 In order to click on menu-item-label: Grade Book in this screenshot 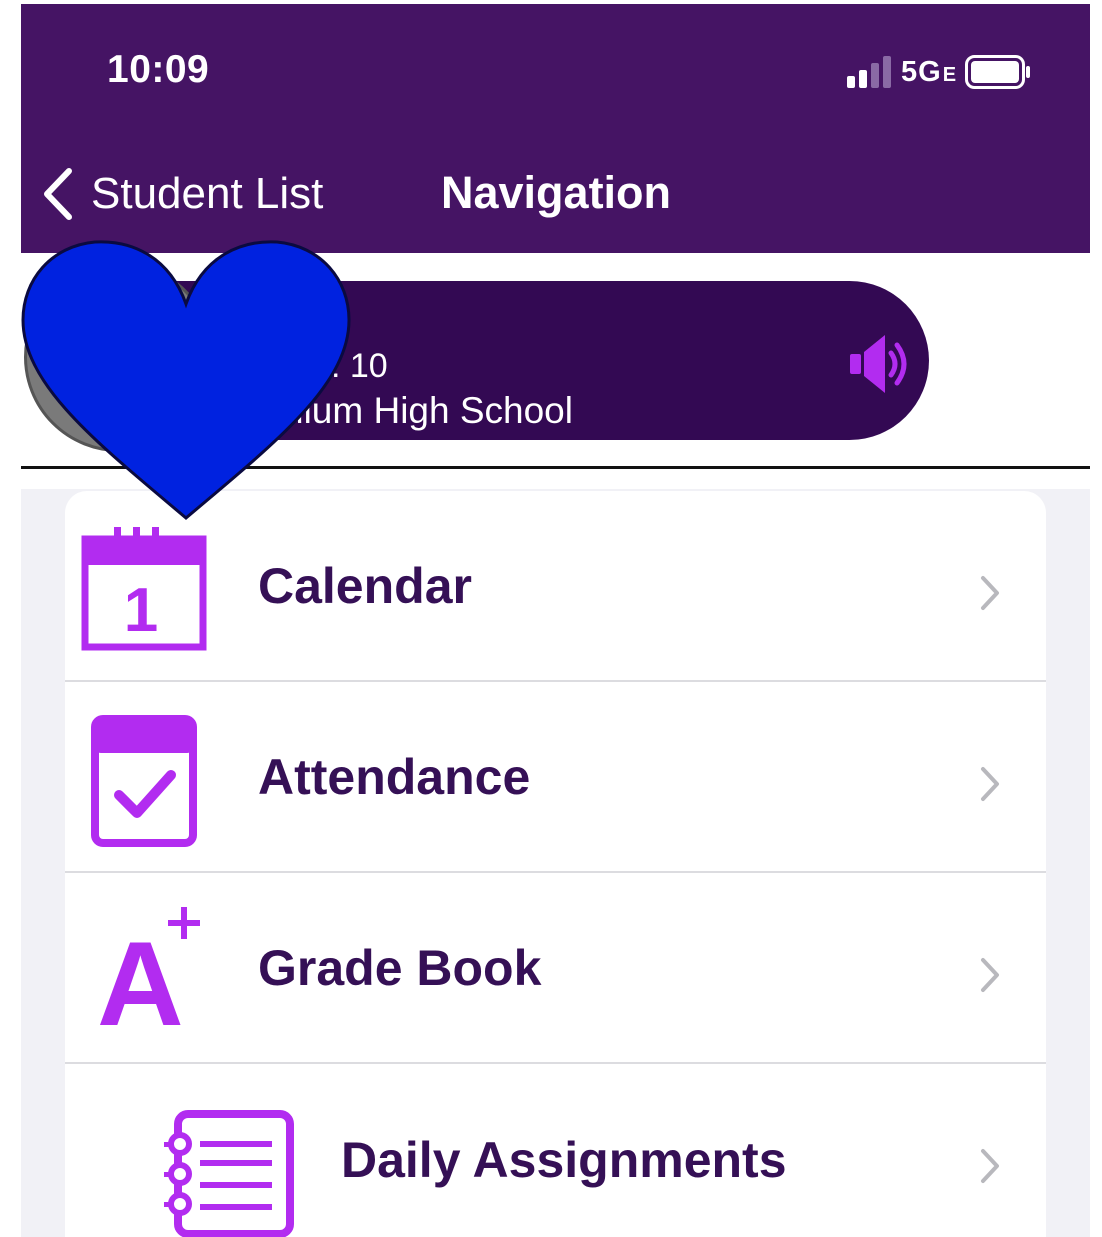, I will do `click(400, 968)`.